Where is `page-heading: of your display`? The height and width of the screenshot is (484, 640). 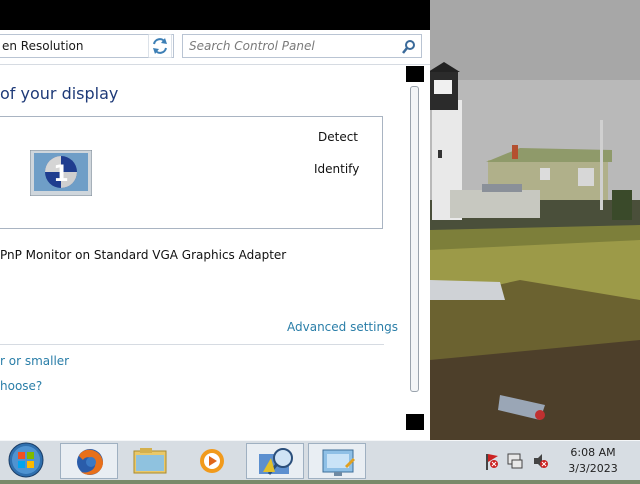 page-heading: of your display is located at coordinates (59, 93).